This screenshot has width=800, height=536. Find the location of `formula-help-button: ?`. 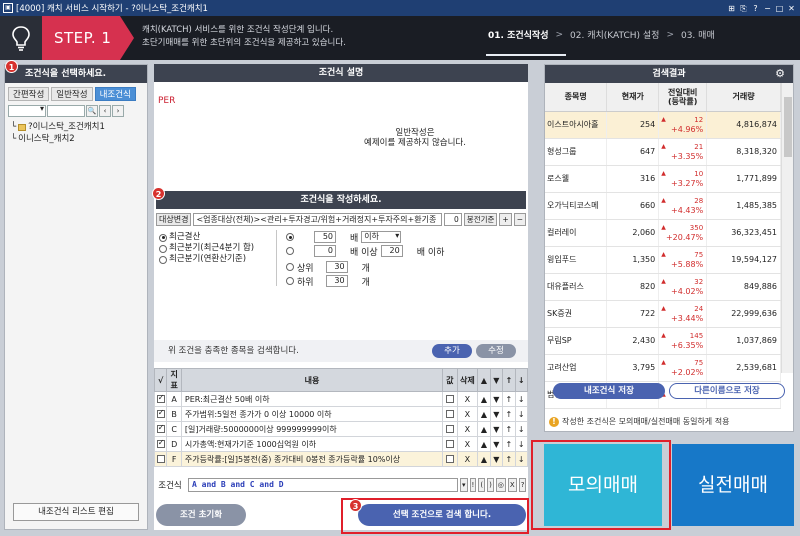

formula-help-button: ? is located at coordinates (522, 485).